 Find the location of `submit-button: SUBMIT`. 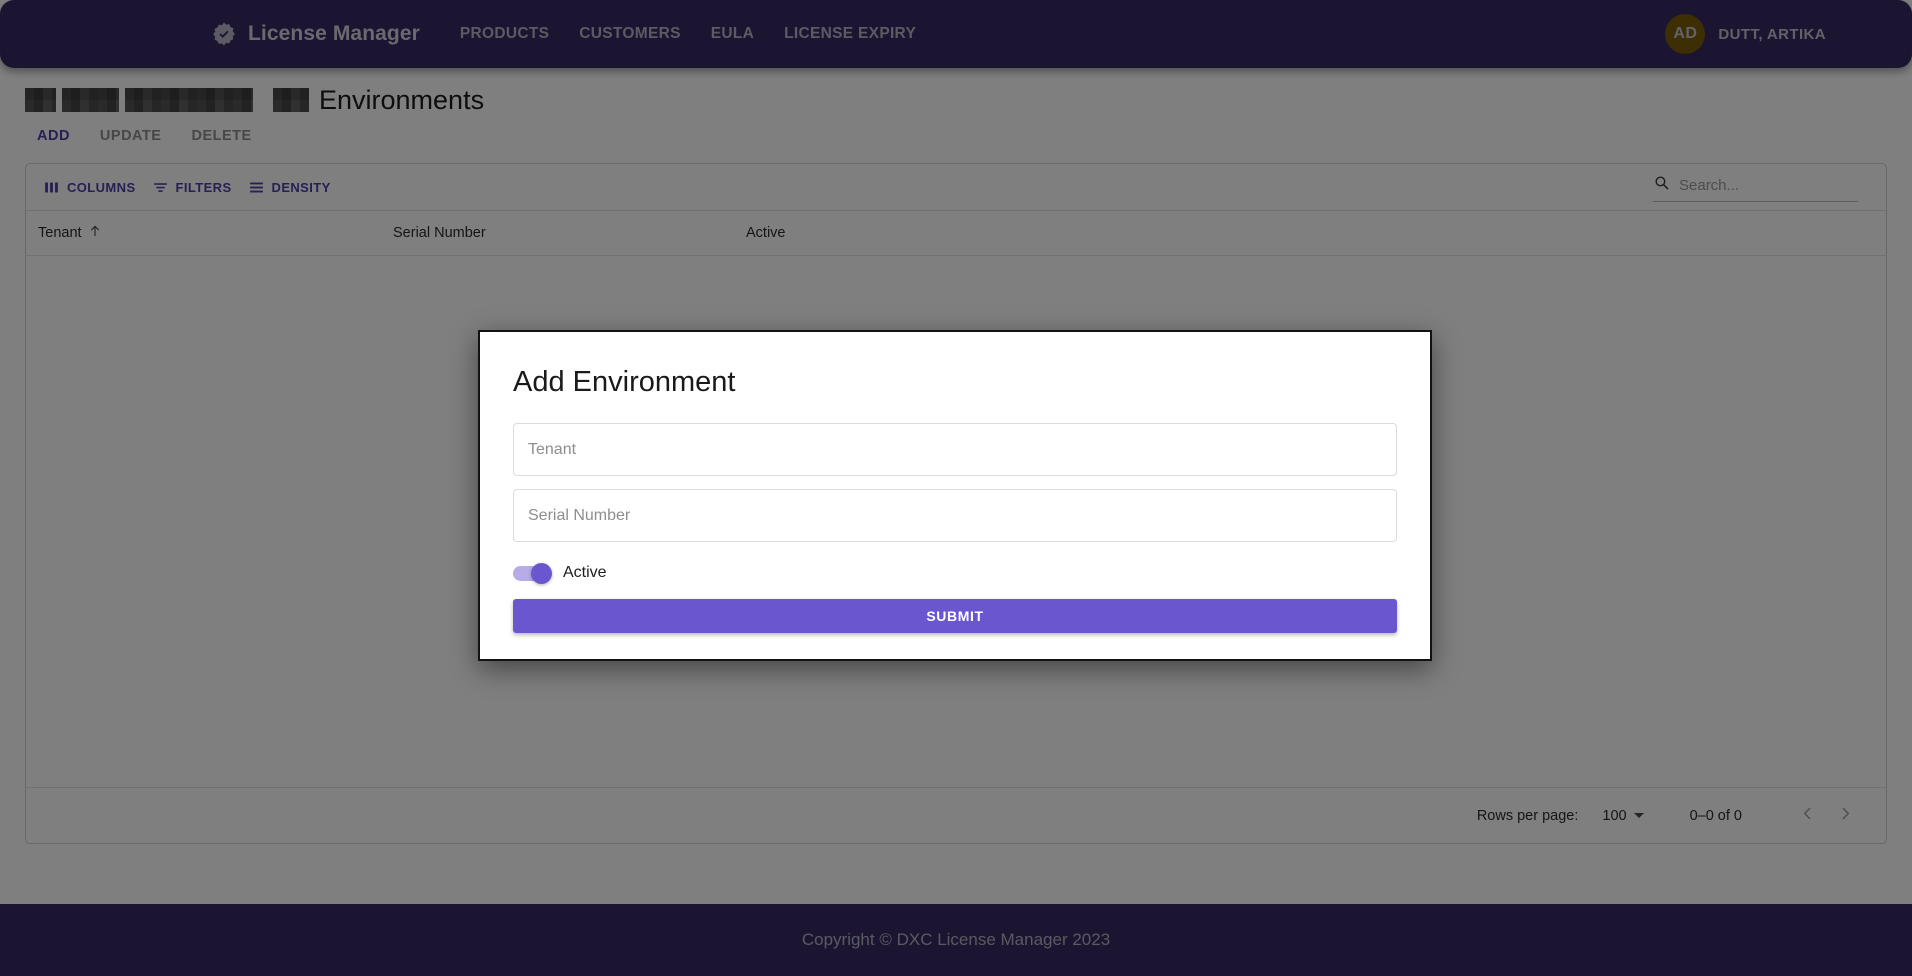

submit-button: SUBMIT is located at coordinates (955, 616).